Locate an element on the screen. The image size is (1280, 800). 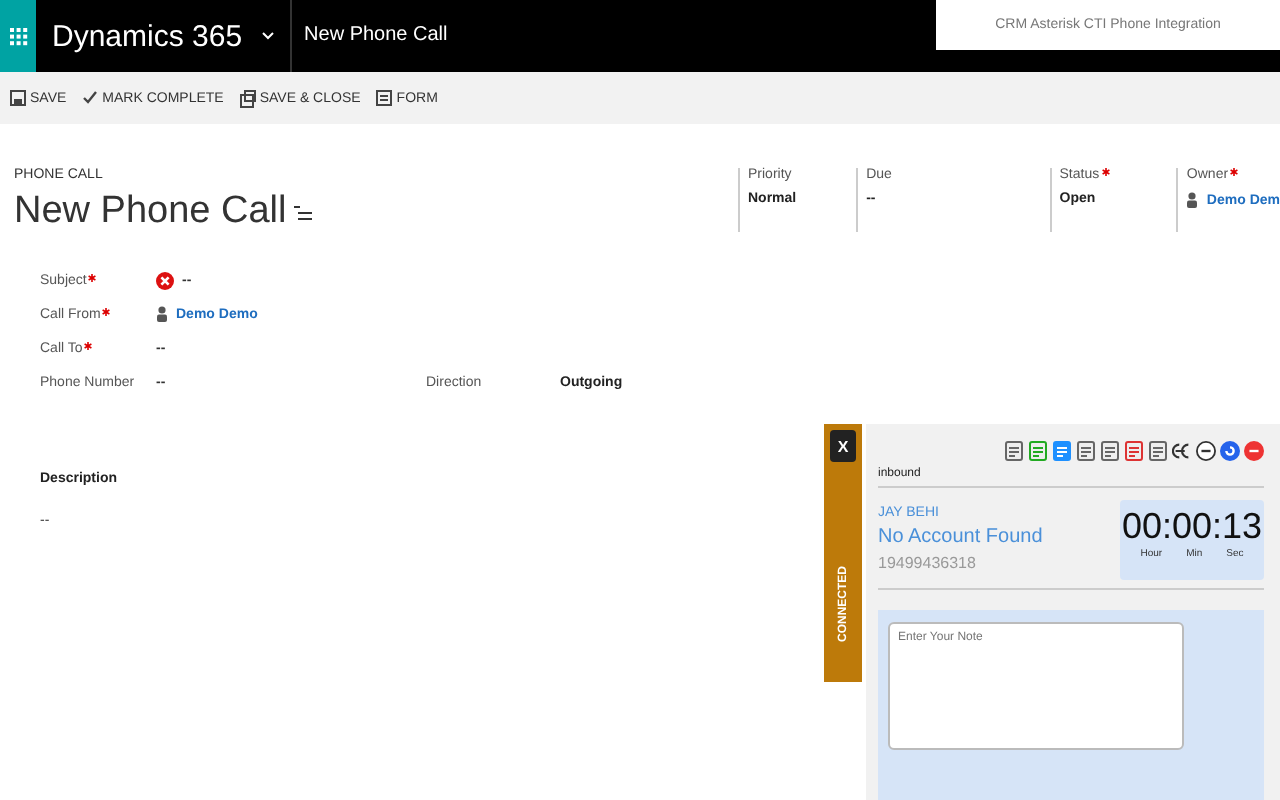
save-close-icon is located at coordinates (247, 98).